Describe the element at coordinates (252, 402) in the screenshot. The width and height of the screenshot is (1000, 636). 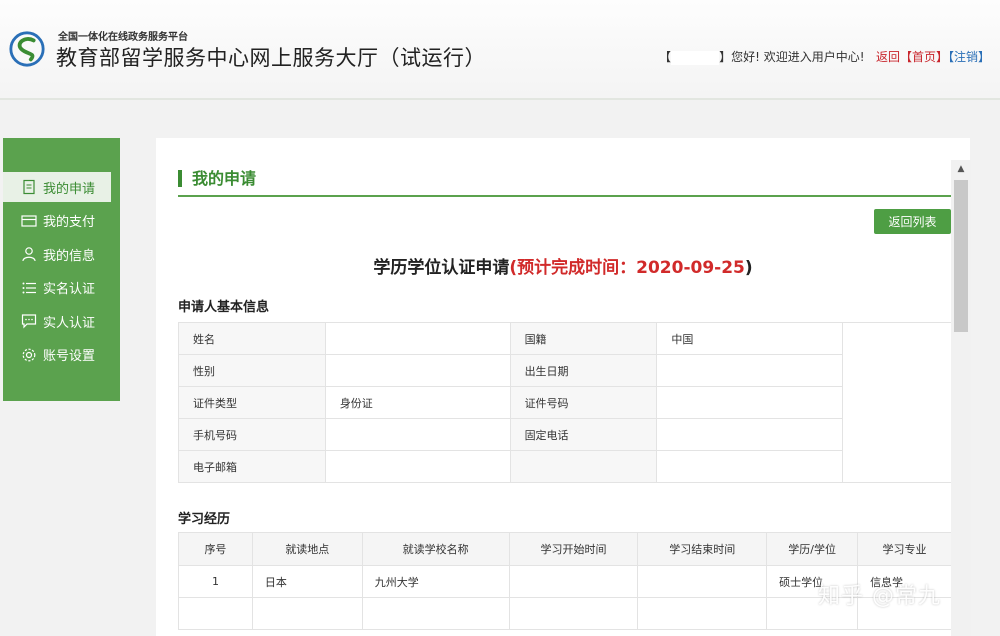
I see `id-type-label: 证件类型` at that location.